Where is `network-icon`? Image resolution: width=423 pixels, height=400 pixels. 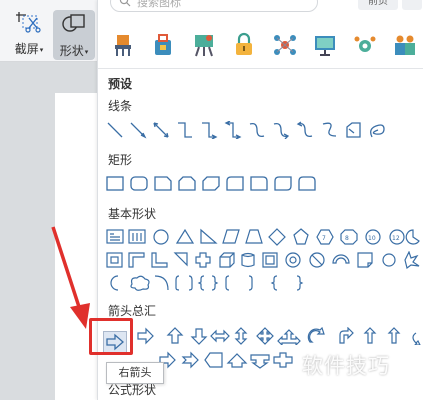 network-icon is located at coordinates (285, 45).